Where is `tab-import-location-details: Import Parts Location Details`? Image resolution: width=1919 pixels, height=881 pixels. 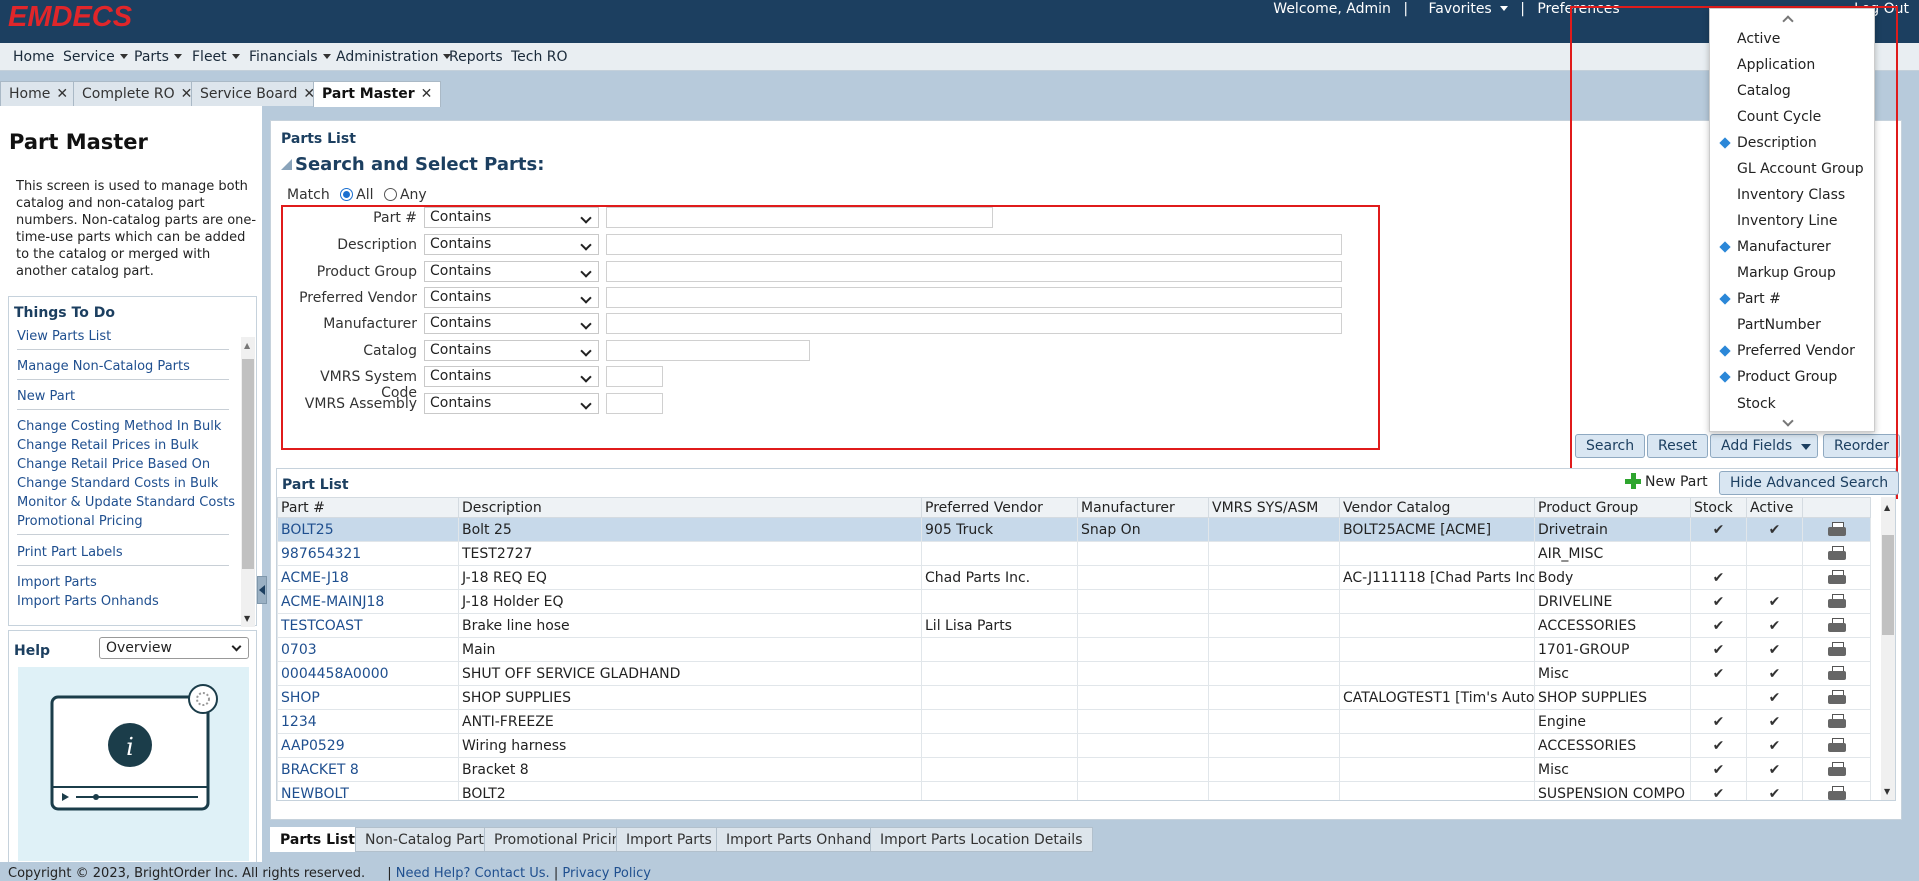 tab-import-location-details: Import Parts Location Details is located at coordinates (981, 839).